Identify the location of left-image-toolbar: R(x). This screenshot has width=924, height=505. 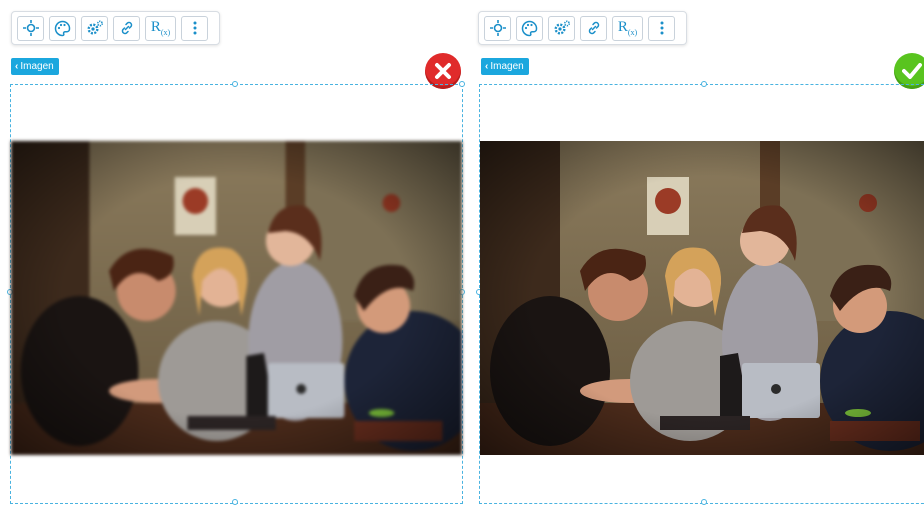
(115, 28).